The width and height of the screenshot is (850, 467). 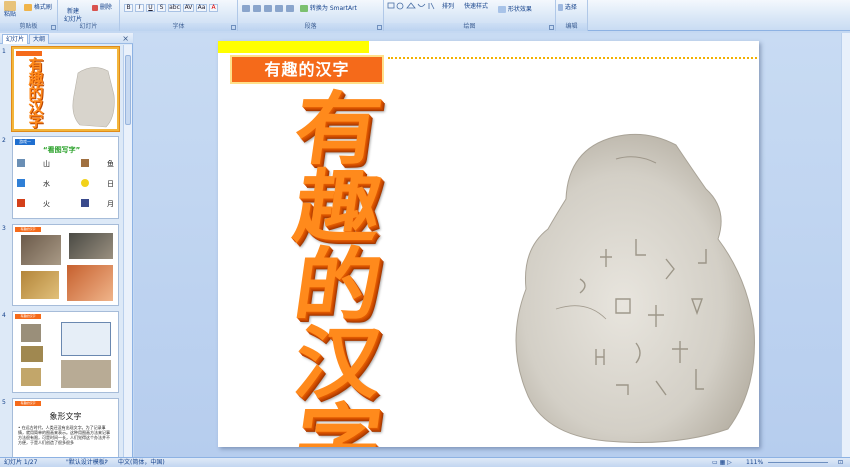 What do you see at coordinates (89, 15) in the screenshot?
I see `slides-group: 新建 幻灯片 删除 幻灯片` at bounding box center [89, 15].